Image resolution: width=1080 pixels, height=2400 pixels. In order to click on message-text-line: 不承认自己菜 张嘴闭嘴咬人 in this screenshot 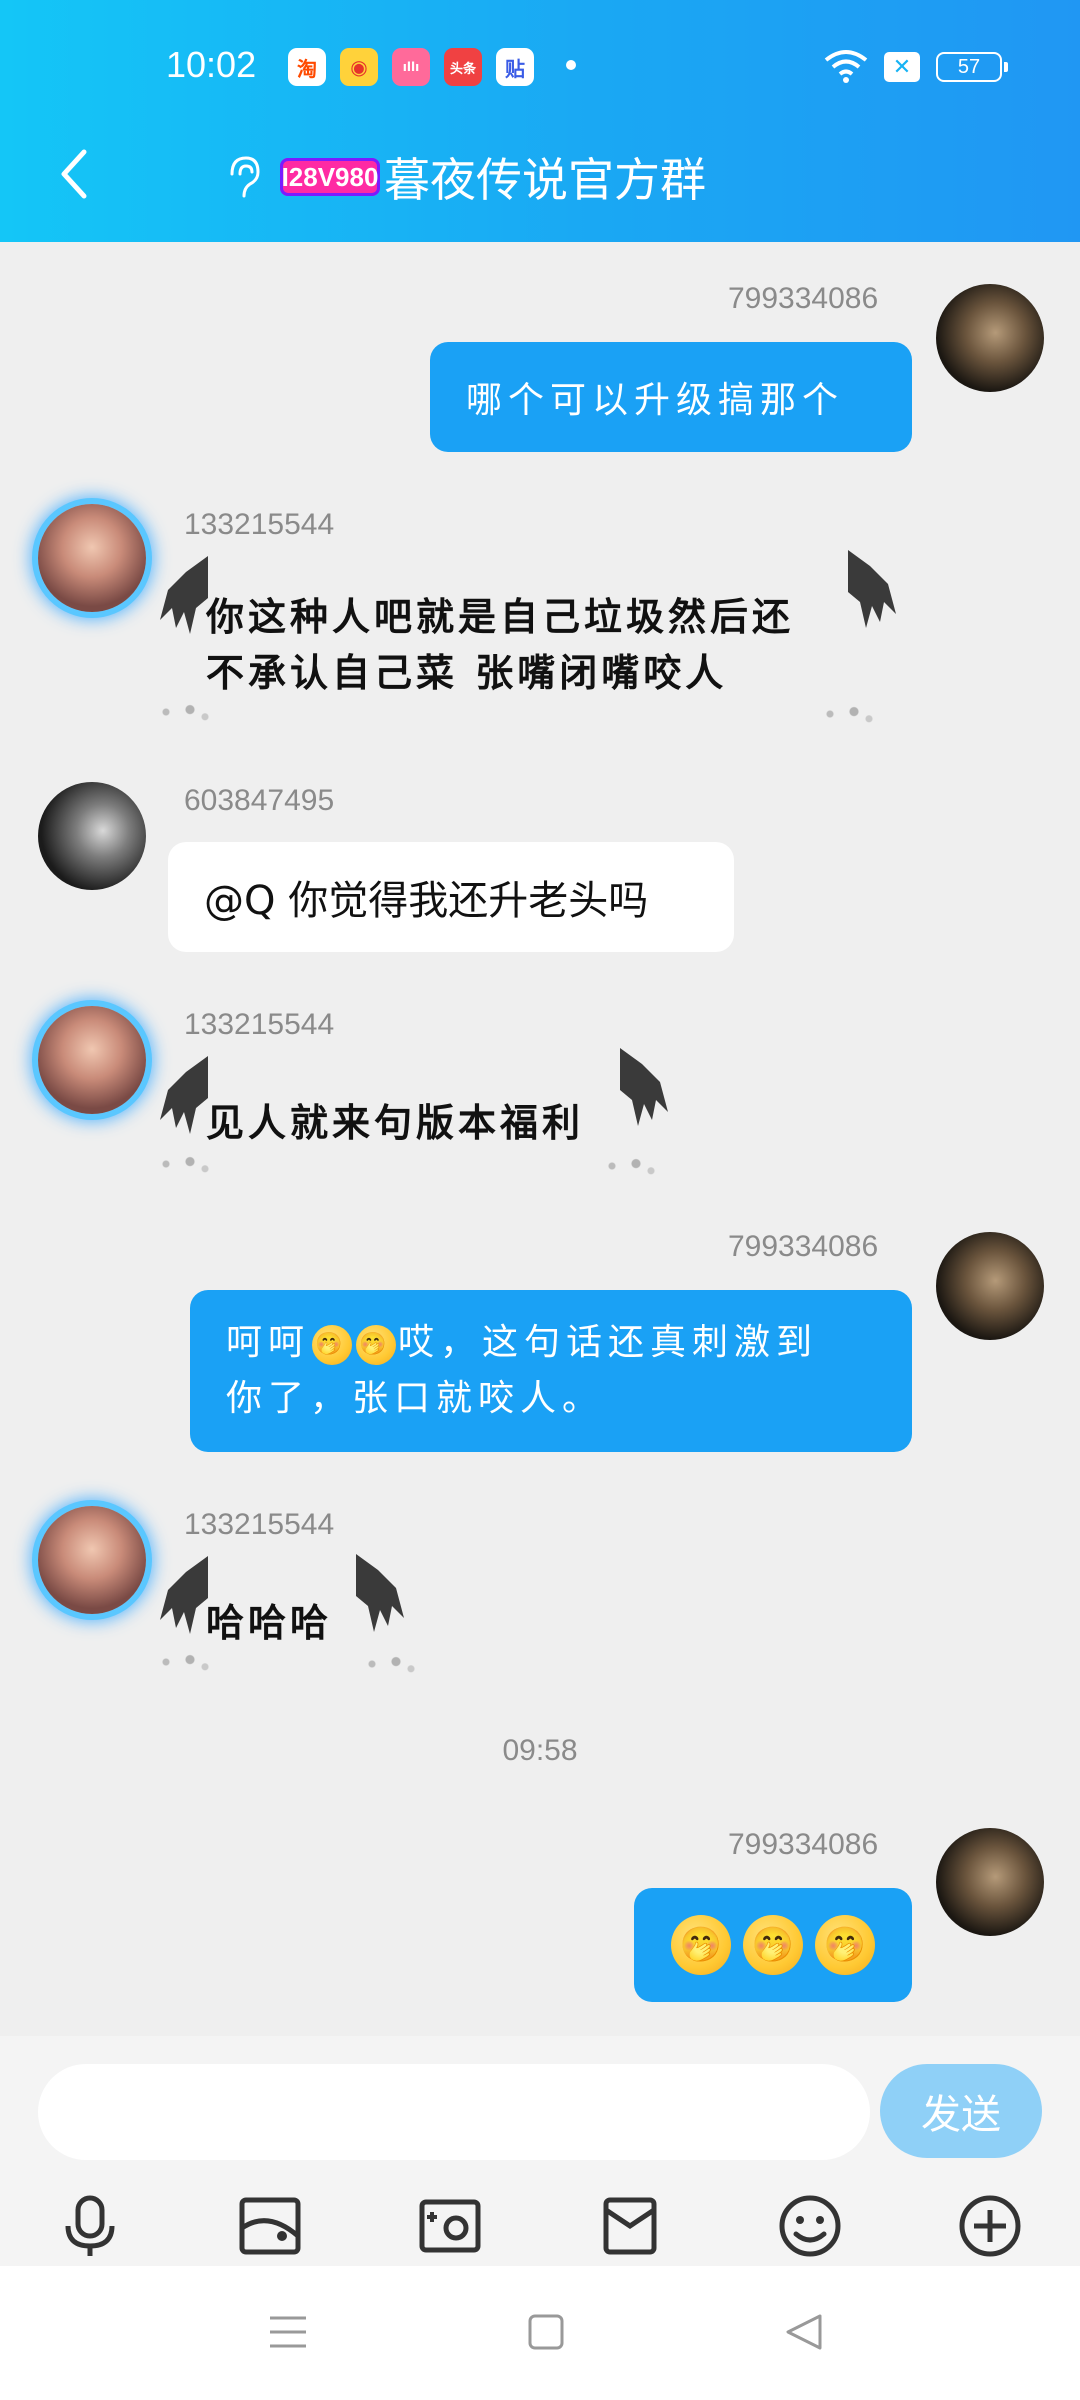, I will do `click(467, 672)`.